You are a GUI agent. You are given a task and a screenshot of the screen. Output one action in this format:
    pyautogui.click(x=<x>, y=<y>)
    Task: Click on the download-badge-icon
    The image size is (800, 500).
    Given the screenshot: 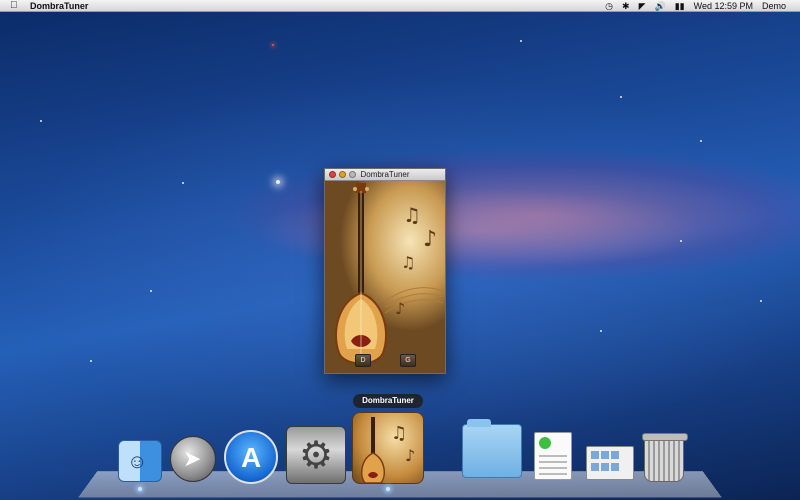 What is the action you would take?
    pyautogui.click(x=545, y=443)
    